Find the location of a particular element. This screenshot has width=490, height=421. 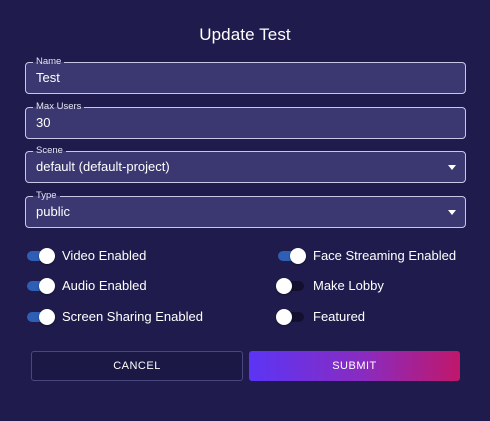

featured-switch is located at coordinates (291, 317).